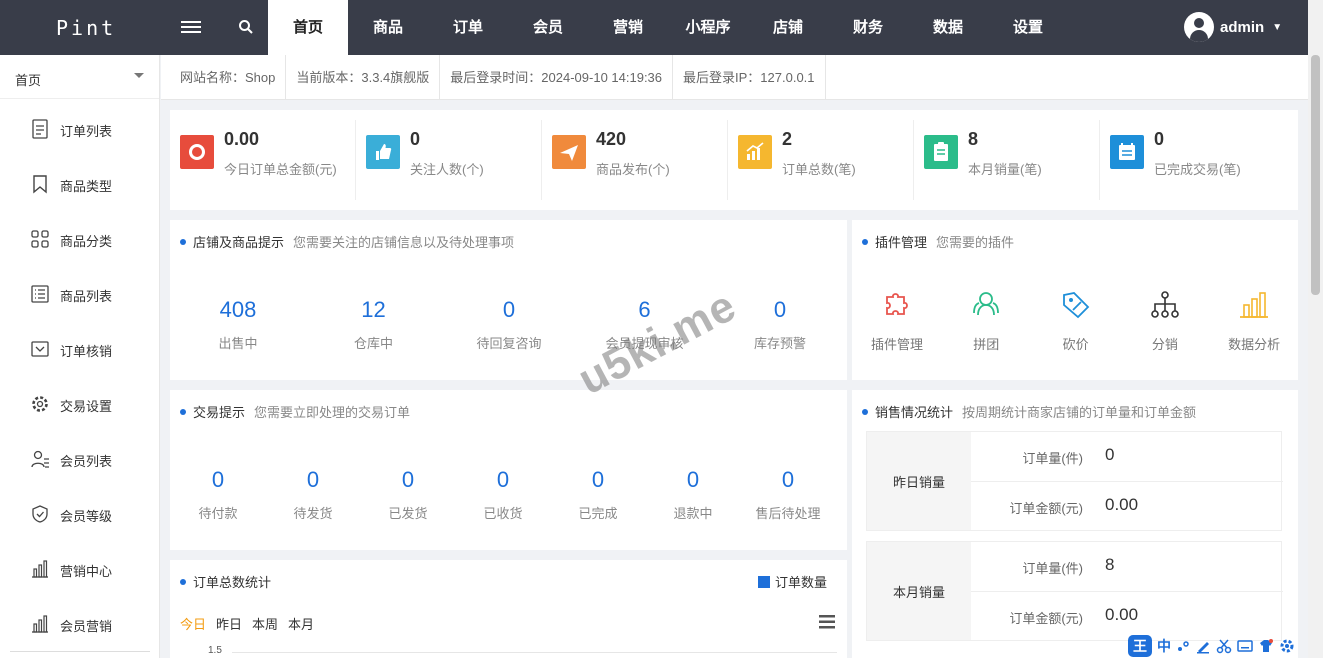 The image size is (1323, 658). I want to click on sales-period-label: 本月销量, so click(919, 591).